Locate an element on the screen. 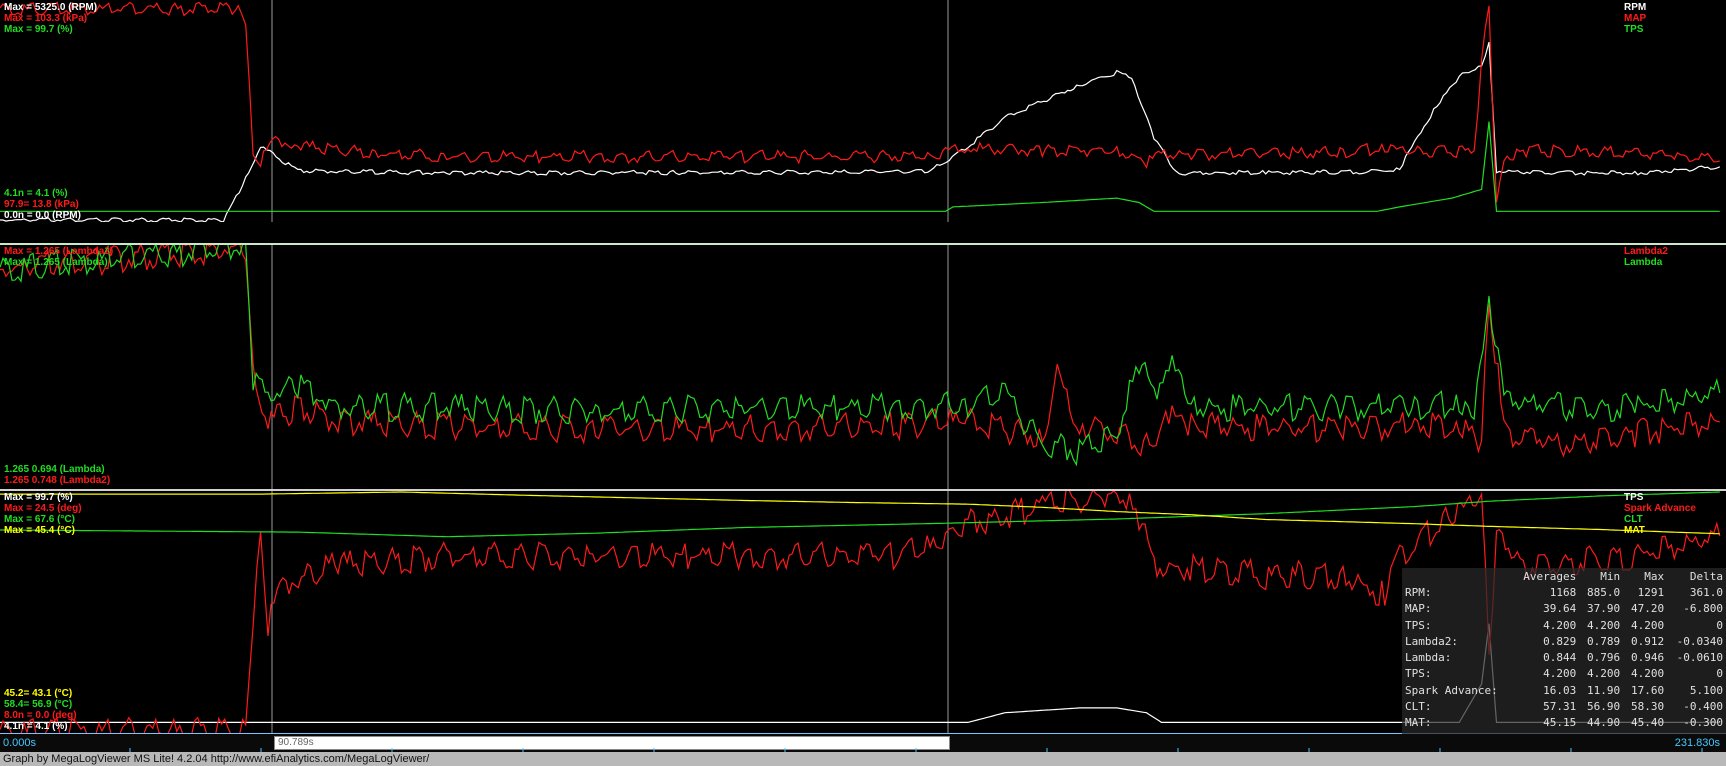 This screenshot has width=1726, height=766. stats-cell: 39.64 is located at coordinates (1560, 609).